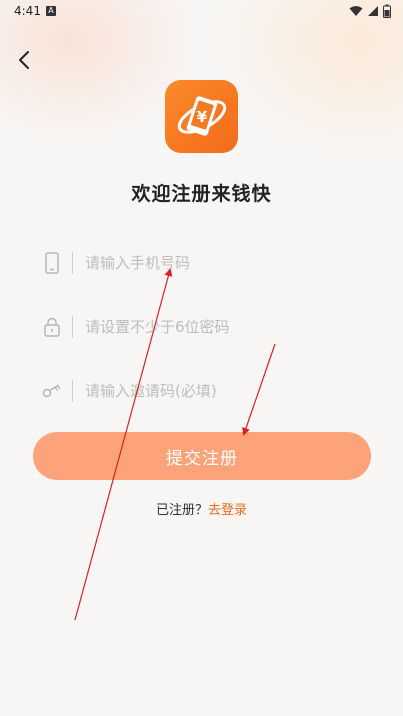 The width and height of the screenshot is (403, 716). Describe the element at coordinates (373, 11) in the screenshot. I see `signal-icon` at that location.